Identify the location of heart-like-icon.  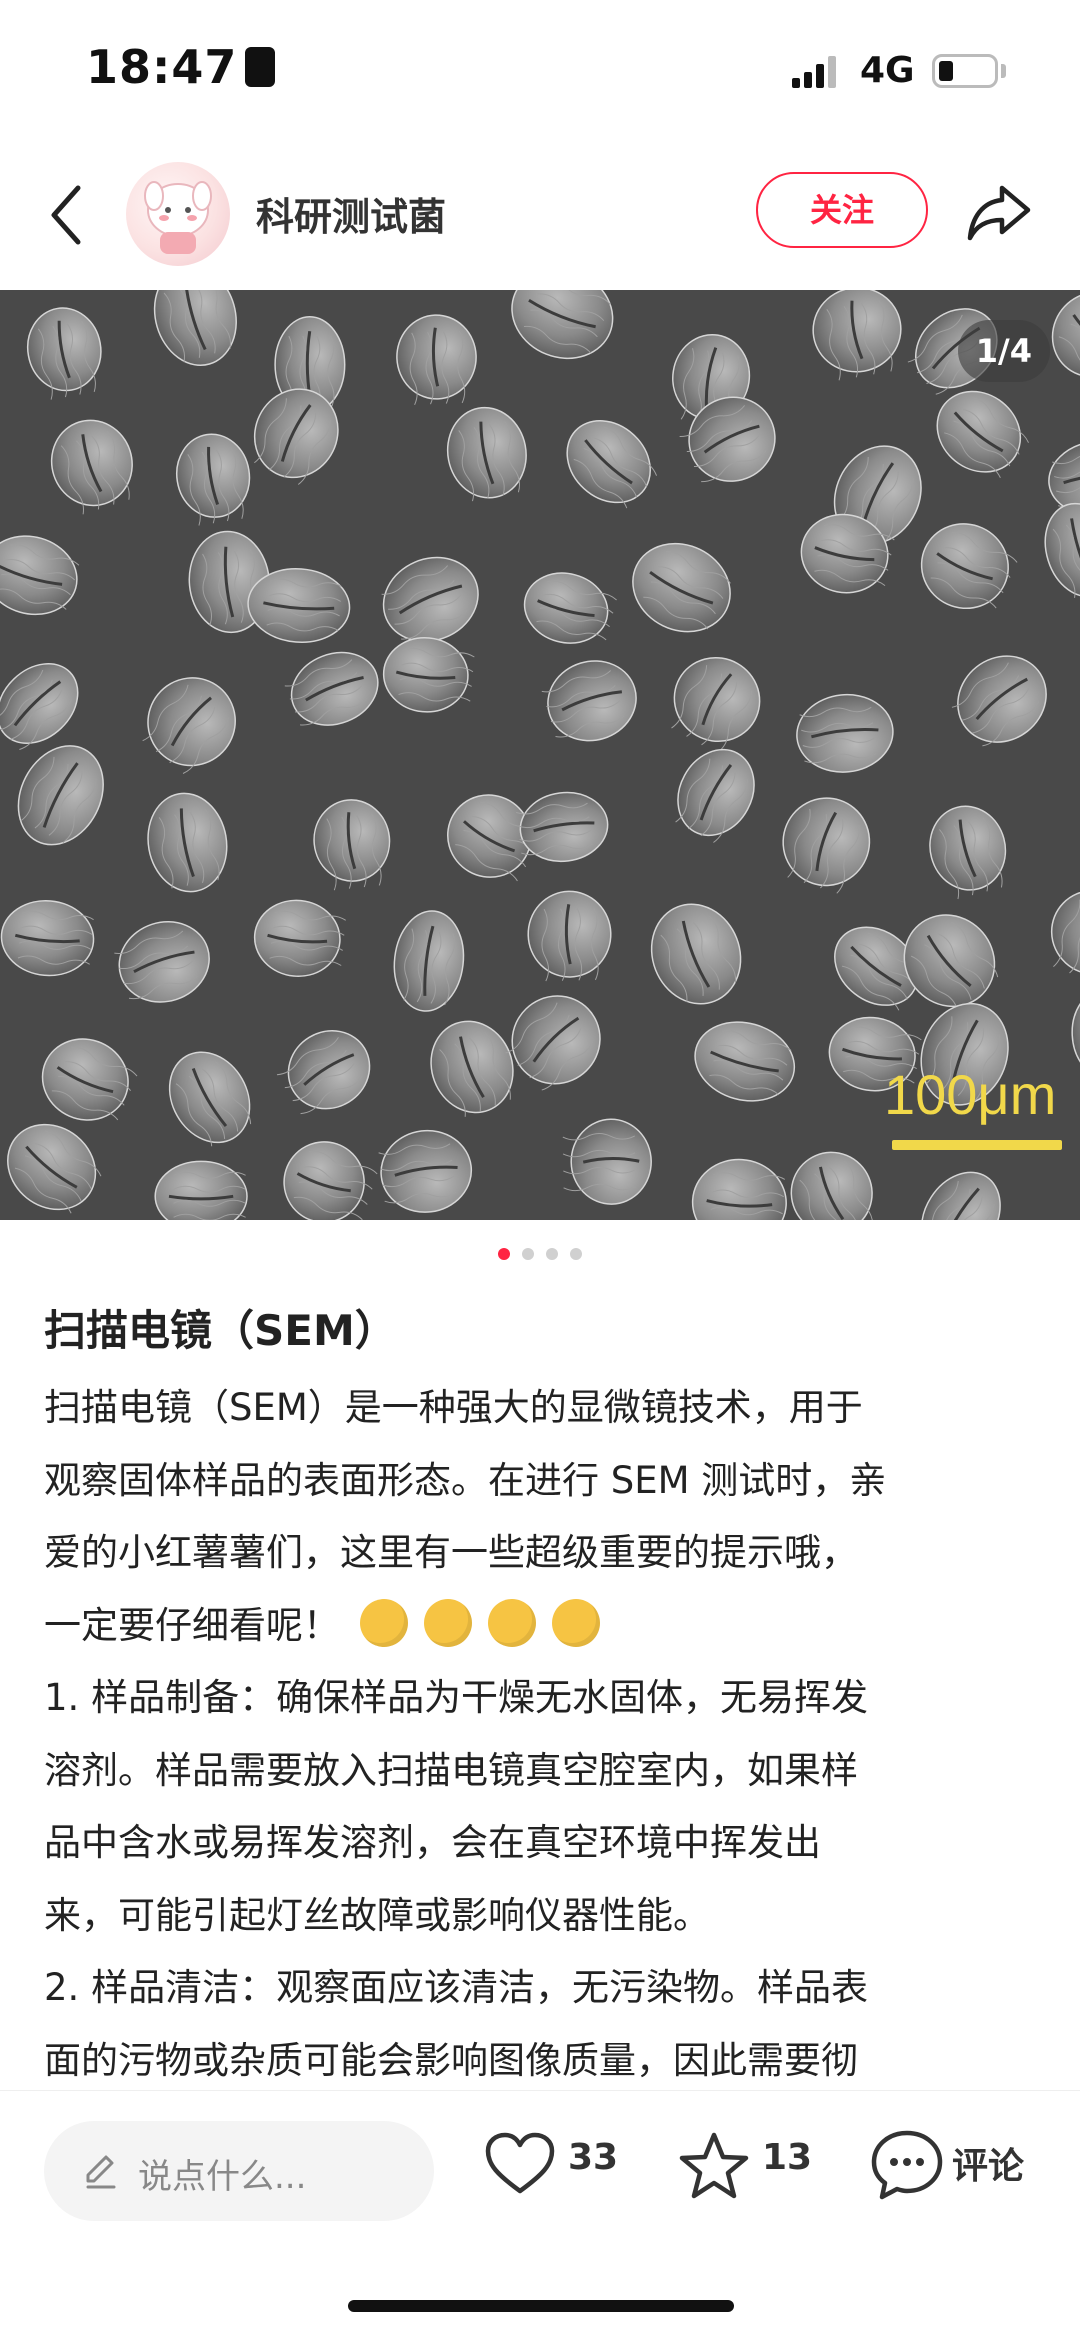
(520, 2164).